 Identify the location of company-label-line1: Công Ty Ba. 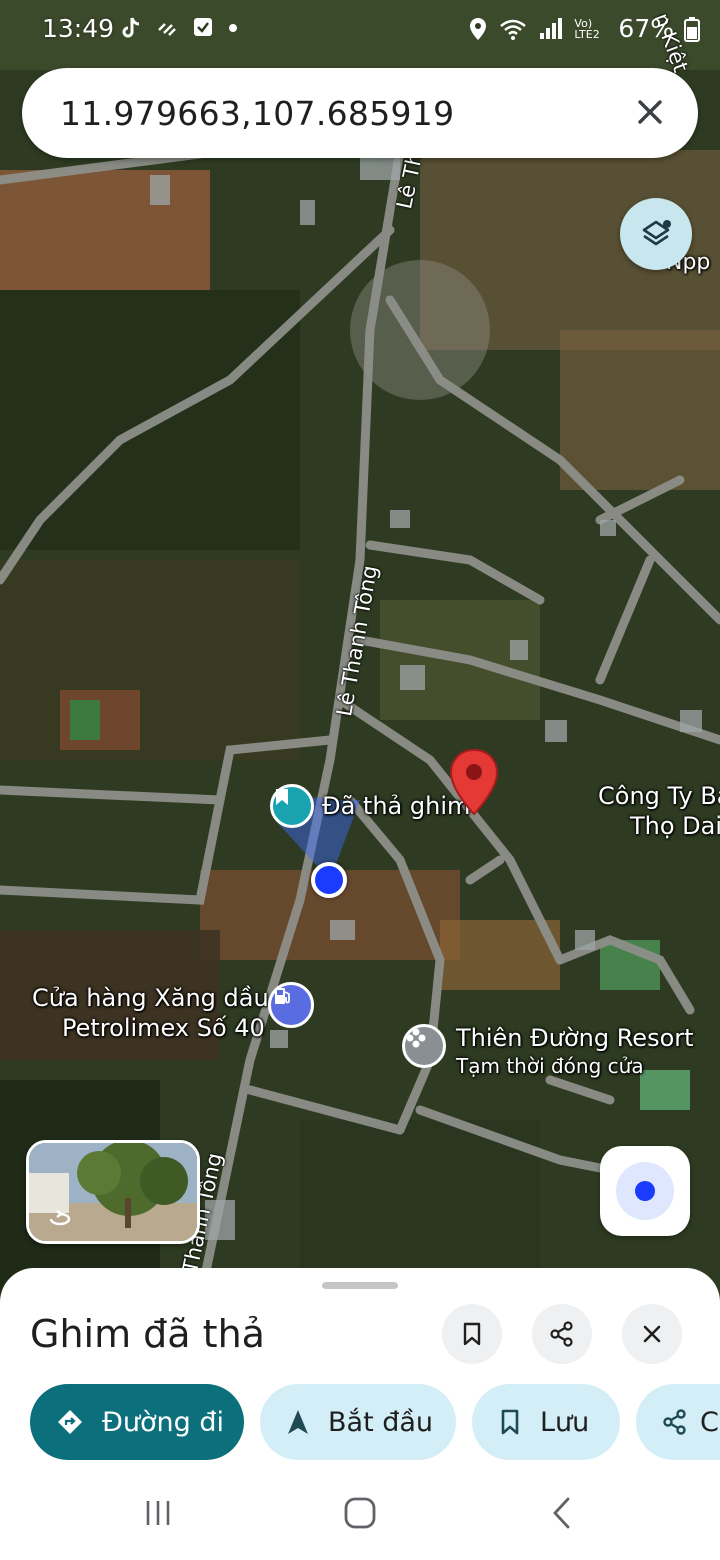
(659, 796).